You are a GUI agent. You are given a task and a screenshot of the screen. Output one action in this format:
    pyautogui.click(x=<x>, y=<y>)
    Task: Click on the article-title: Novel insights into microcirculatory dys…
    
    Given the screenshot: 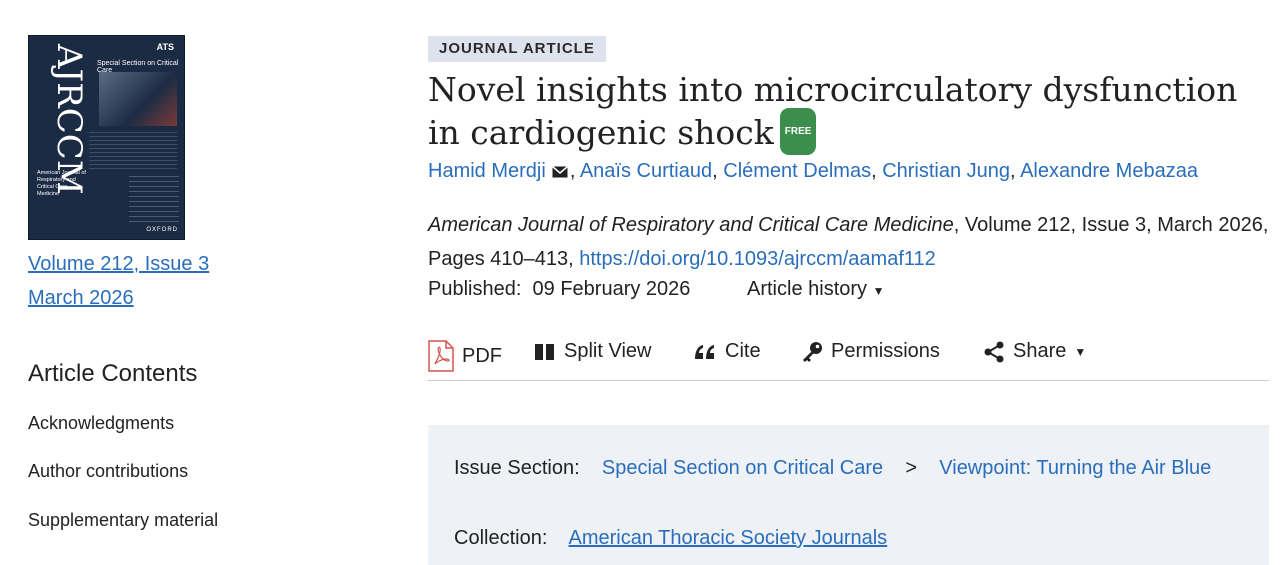 What is the action you would take?
    pyautogui.click(x=853, y=111)
    